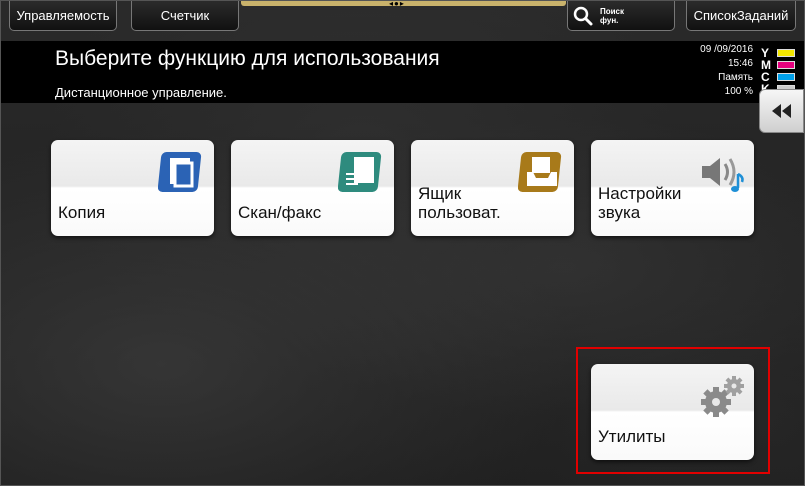 This screenshot has height=486, width=805. Describe the element at coordinates (612, 15) in the screenshot. I see `search-function-label: Поиск фун.` at that location.